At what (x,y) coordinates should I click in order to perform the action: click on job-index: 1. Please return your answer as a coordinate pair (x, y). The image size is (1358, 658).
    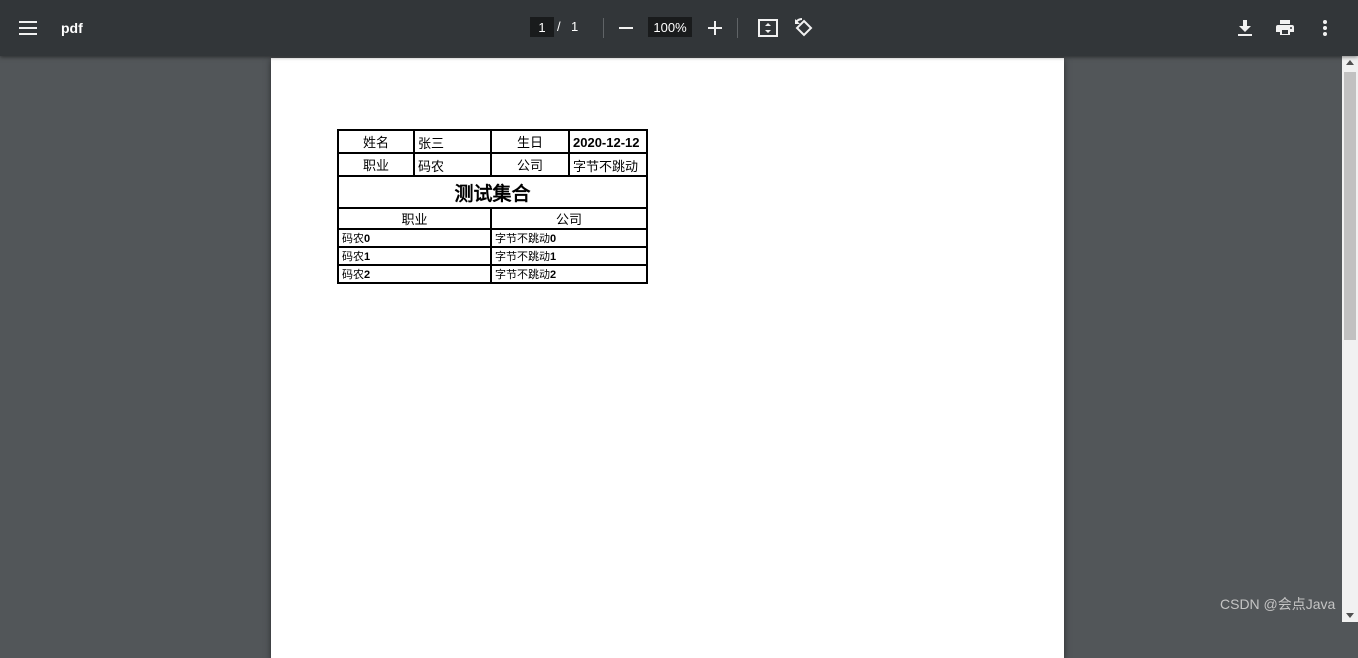
    Looking at the image, I should click on (367, 257).